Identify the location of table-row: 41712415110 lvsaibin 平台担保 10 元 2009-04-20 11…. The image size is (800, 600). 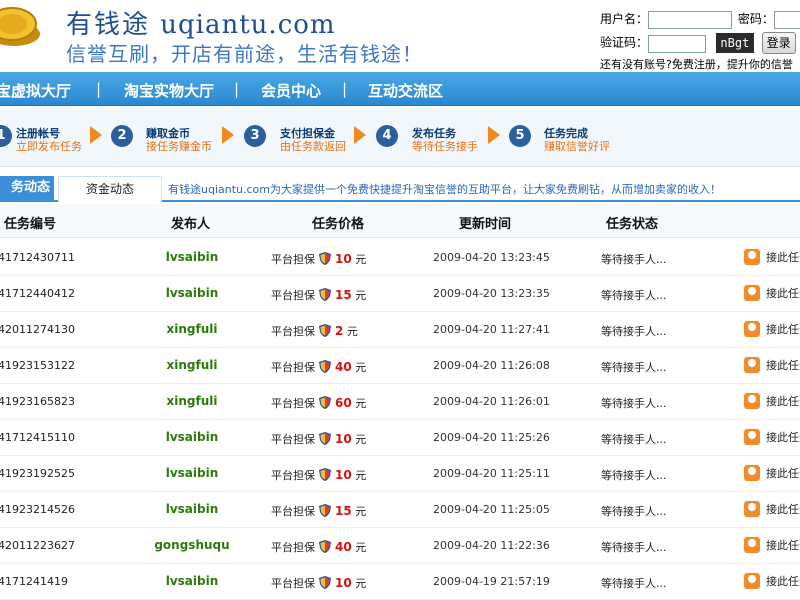
(400, 438).